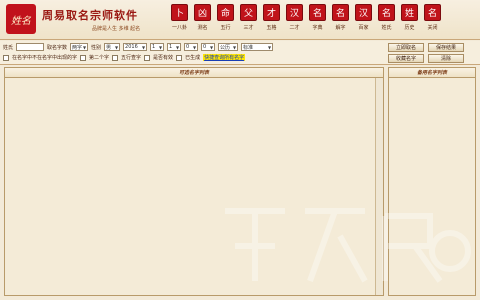  I want to click on minute-select: 0 ▼, so click(208, 47).